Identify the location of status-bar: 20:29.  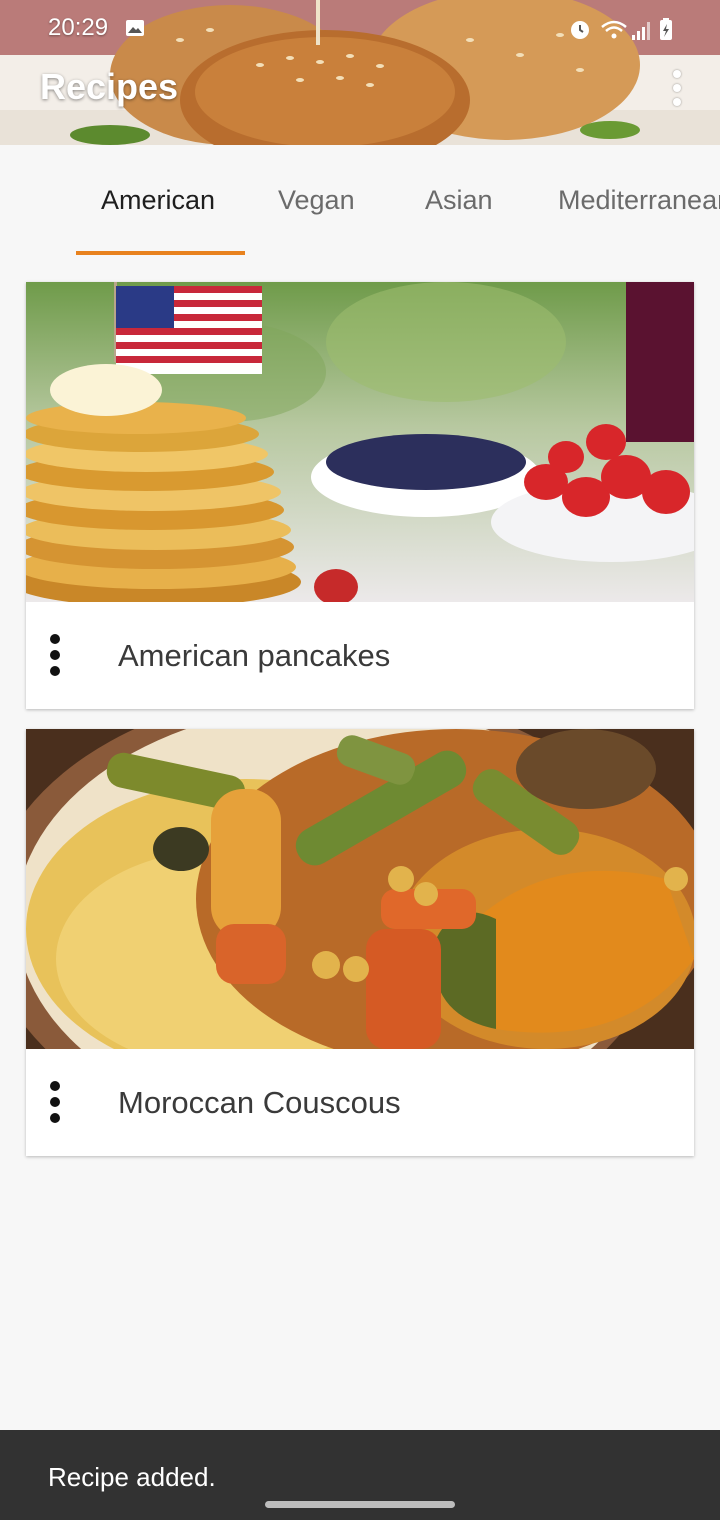
(360, 30).